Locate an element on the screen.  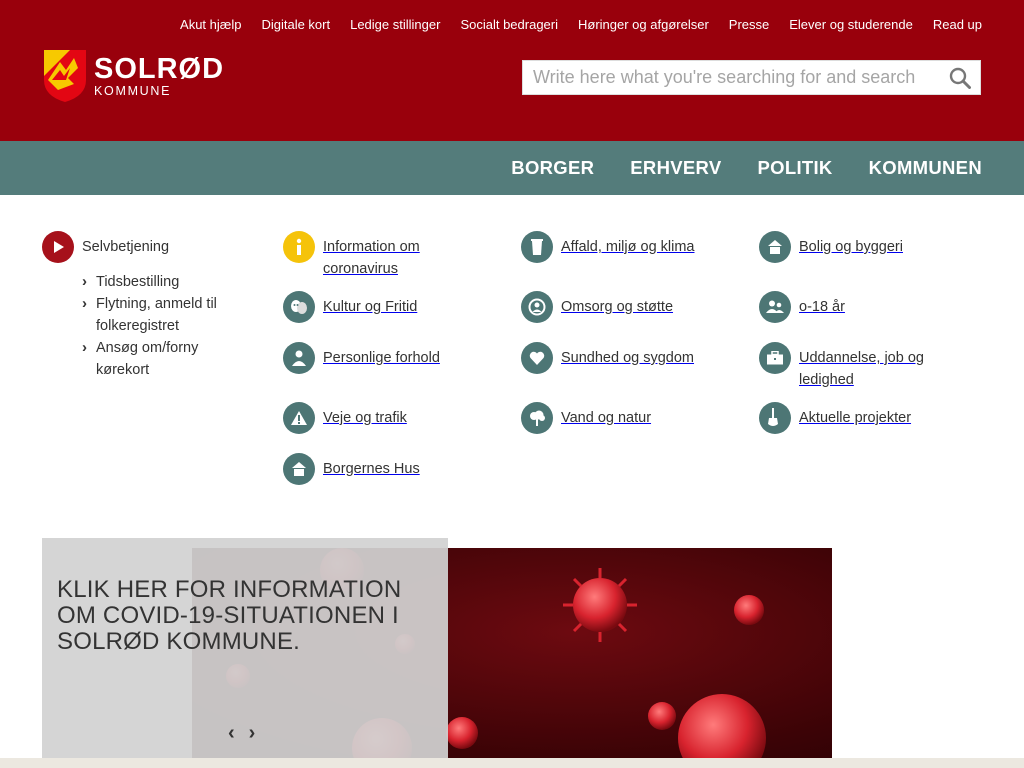
selfservice-label: Selvbetjening is located at coordinates (126, 247).